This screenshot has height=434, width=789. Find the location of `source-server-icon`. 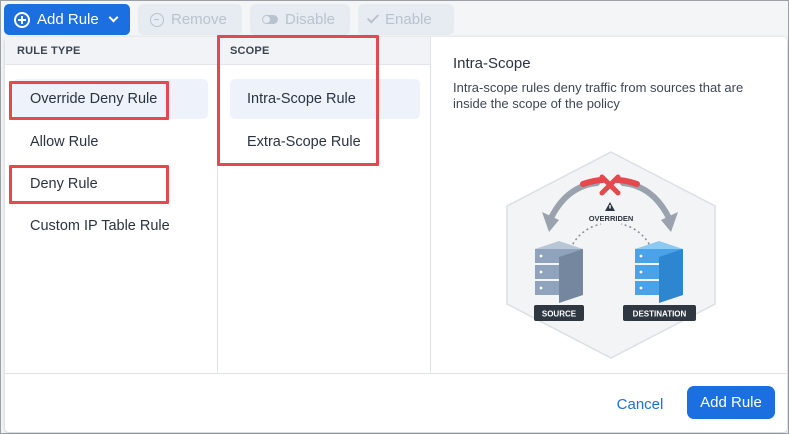

source-server-icon is located at coordinates (559, 272).